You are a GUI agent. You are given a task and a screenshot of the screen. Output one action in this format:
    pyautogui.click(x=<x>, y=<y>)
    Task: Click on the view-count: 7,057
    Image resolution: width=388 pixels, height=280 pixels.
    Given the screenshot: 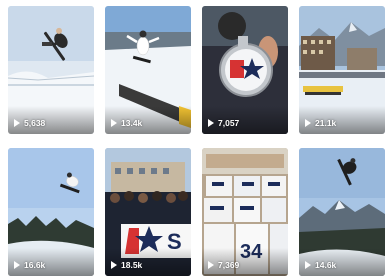 What is the action you would take?
    pyautogui.click(x=223, y=123)
    